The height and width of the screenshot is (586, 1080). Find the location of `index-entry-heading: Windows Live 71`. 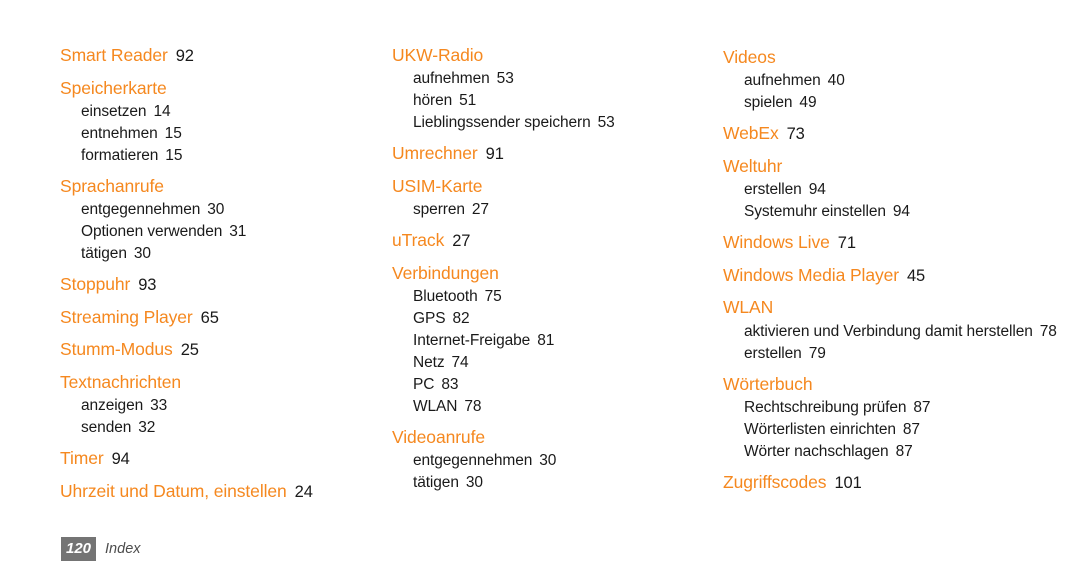

index-entry-heading: Windows Live 71 is located at coordinates (893, 243).